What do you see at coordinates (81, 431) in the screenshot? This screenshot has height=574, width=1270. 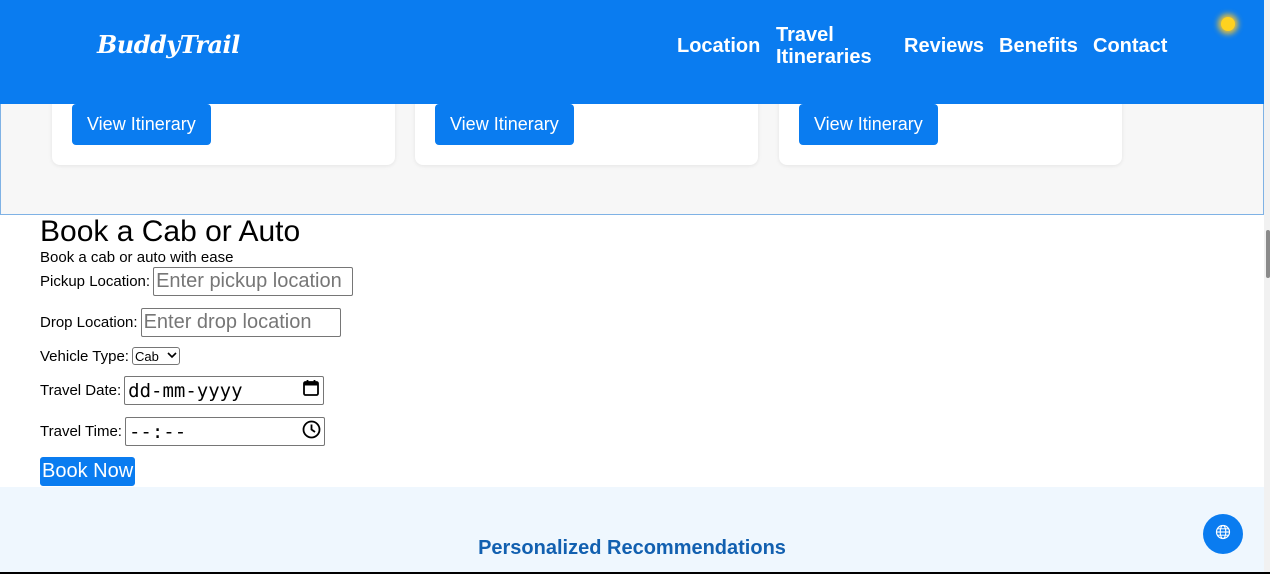 I see `time-label: Travel Time:` at bounding box center [81, 431].